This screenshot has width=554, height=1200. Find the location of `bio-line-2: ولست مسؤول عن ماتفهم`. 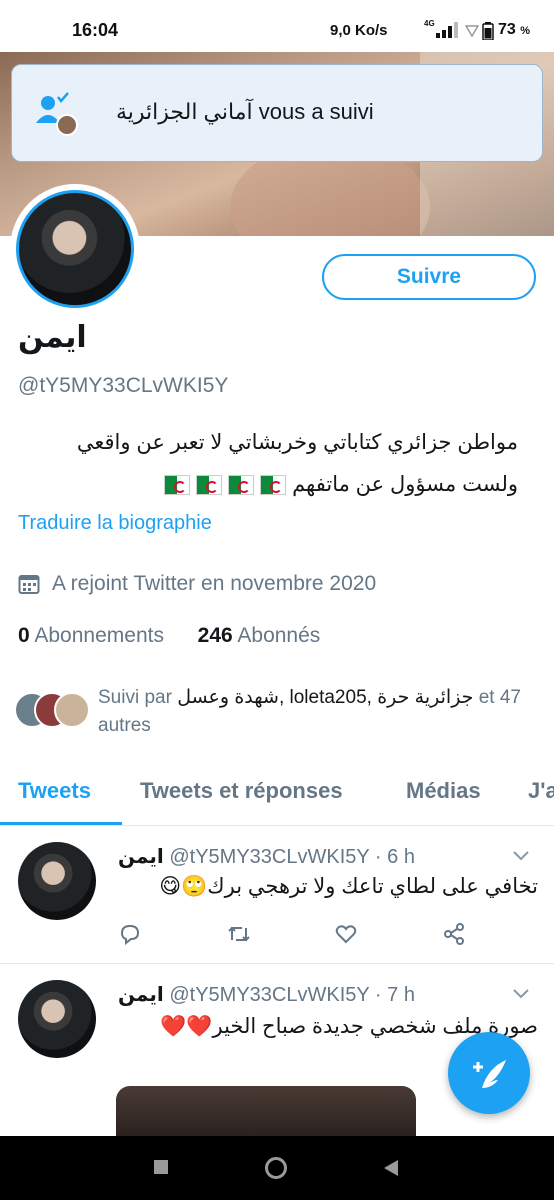

bio-line-2: ولست مسؤول عن ماتفهم is located at coordinates (268, 485).